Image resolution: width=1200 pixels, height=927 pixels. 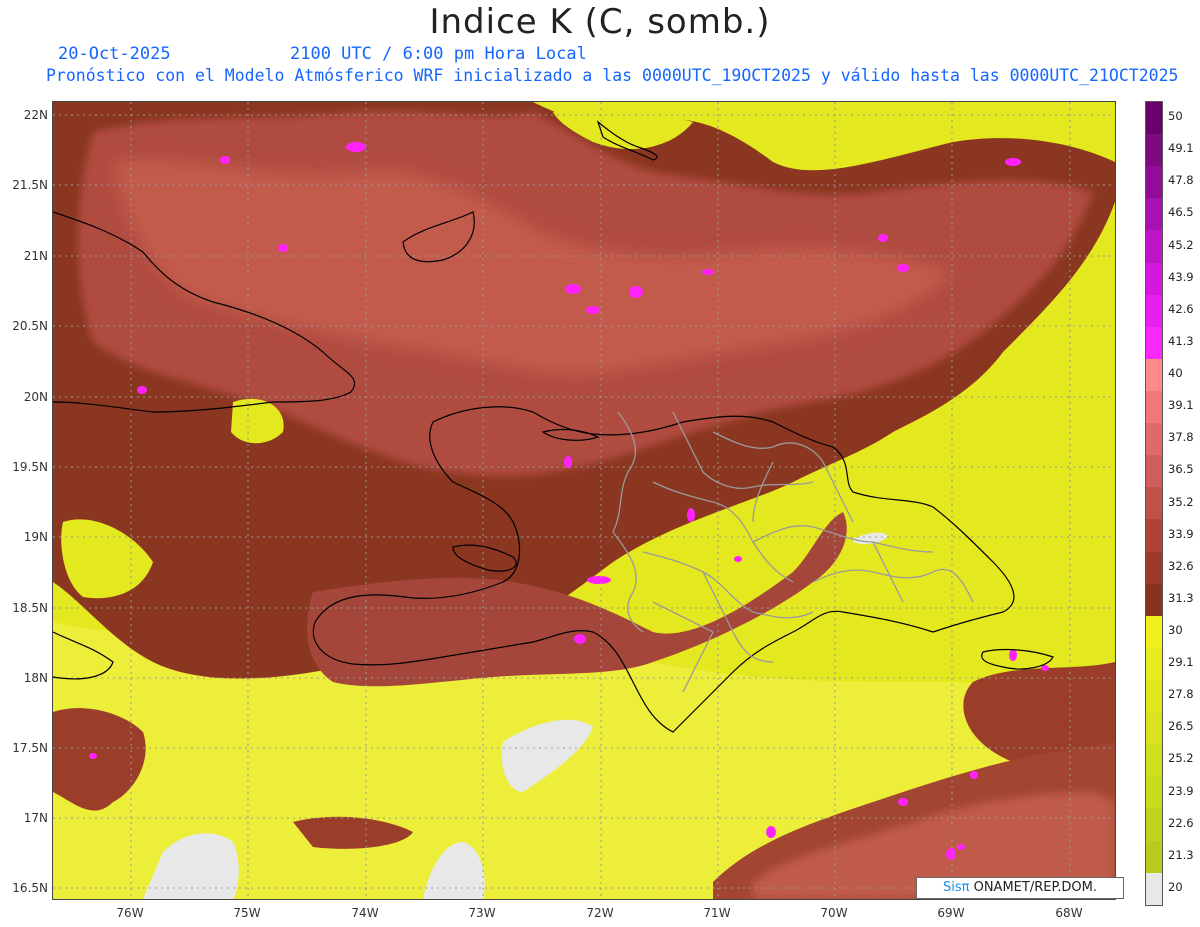 I want to click on lon-label-74w: 74W, so click(x=365, y=913).